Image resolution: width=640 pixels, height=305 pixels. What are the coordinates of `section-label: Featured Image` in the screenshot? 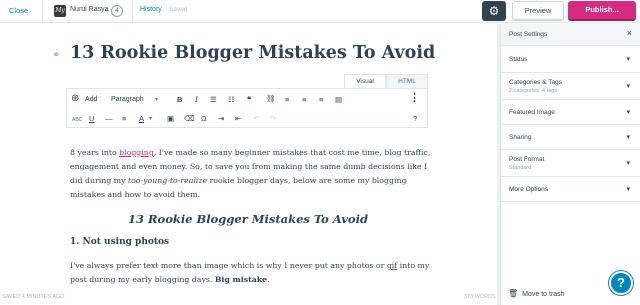 It's located at (532, 112).